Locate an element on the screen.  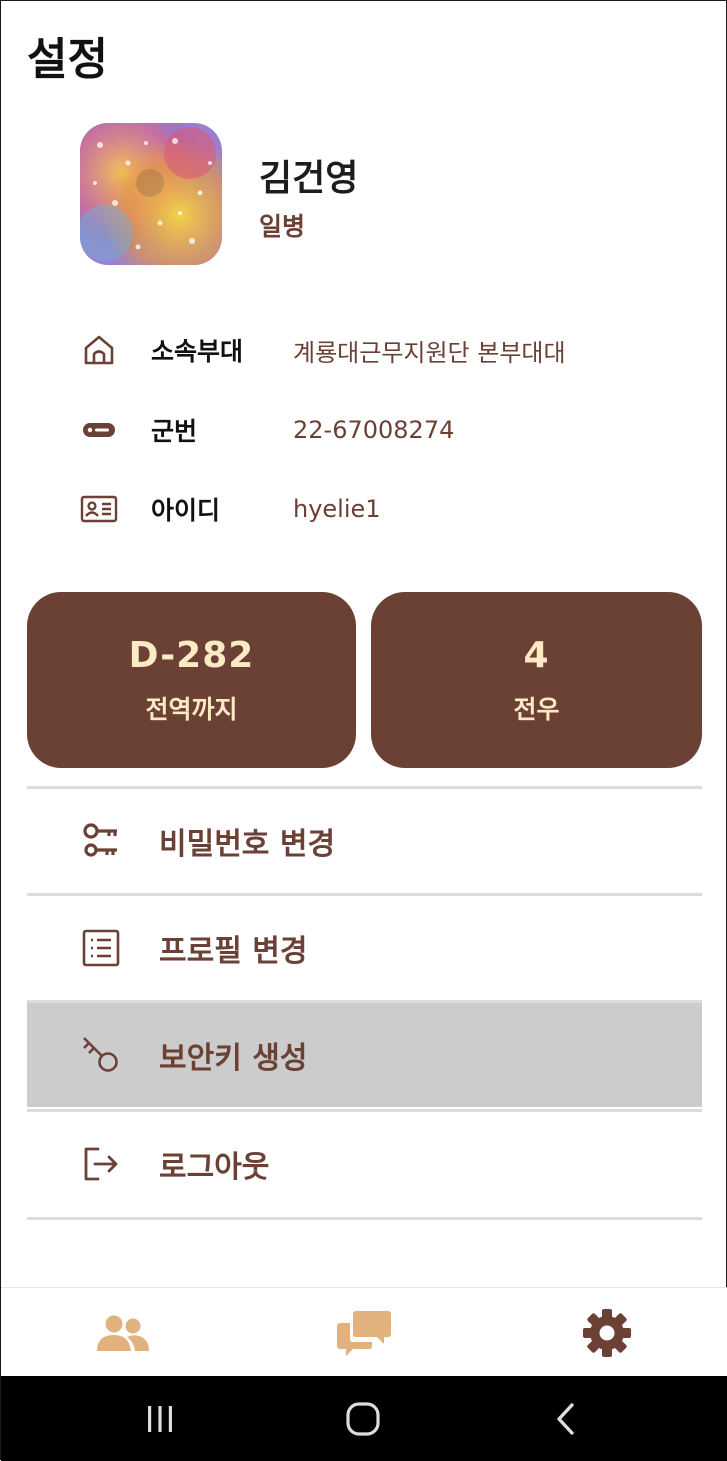
chat-icon is located at coordinates (364, 1333).